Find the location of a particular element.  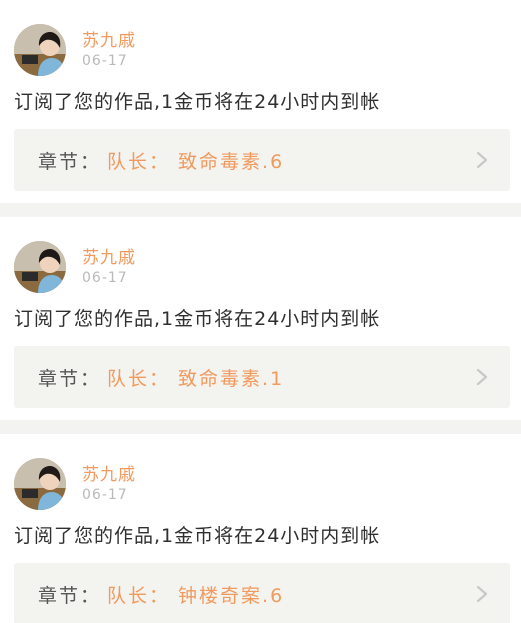

chapter-title: 队长： 致命毒素.1 is located at coordinates (196, 378).